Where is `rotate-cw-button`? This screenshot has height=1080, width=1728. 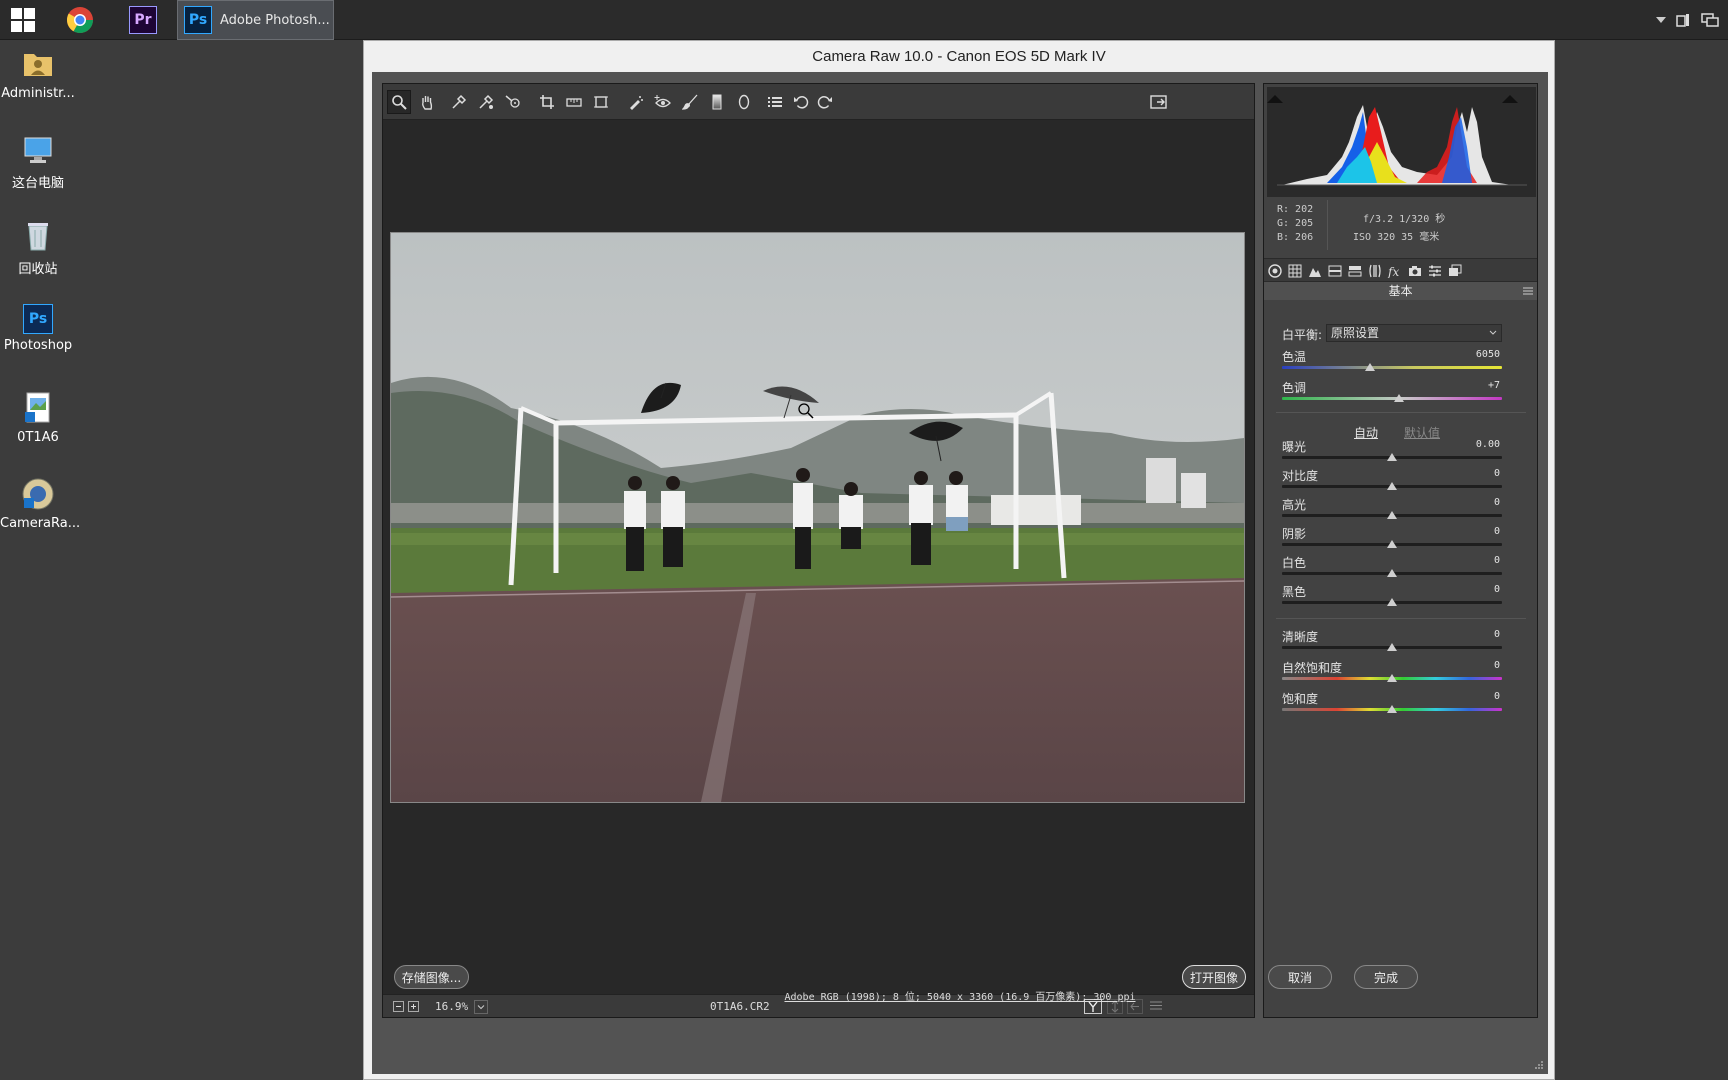
rotate-cw-button is located at coordinates (825, 102).